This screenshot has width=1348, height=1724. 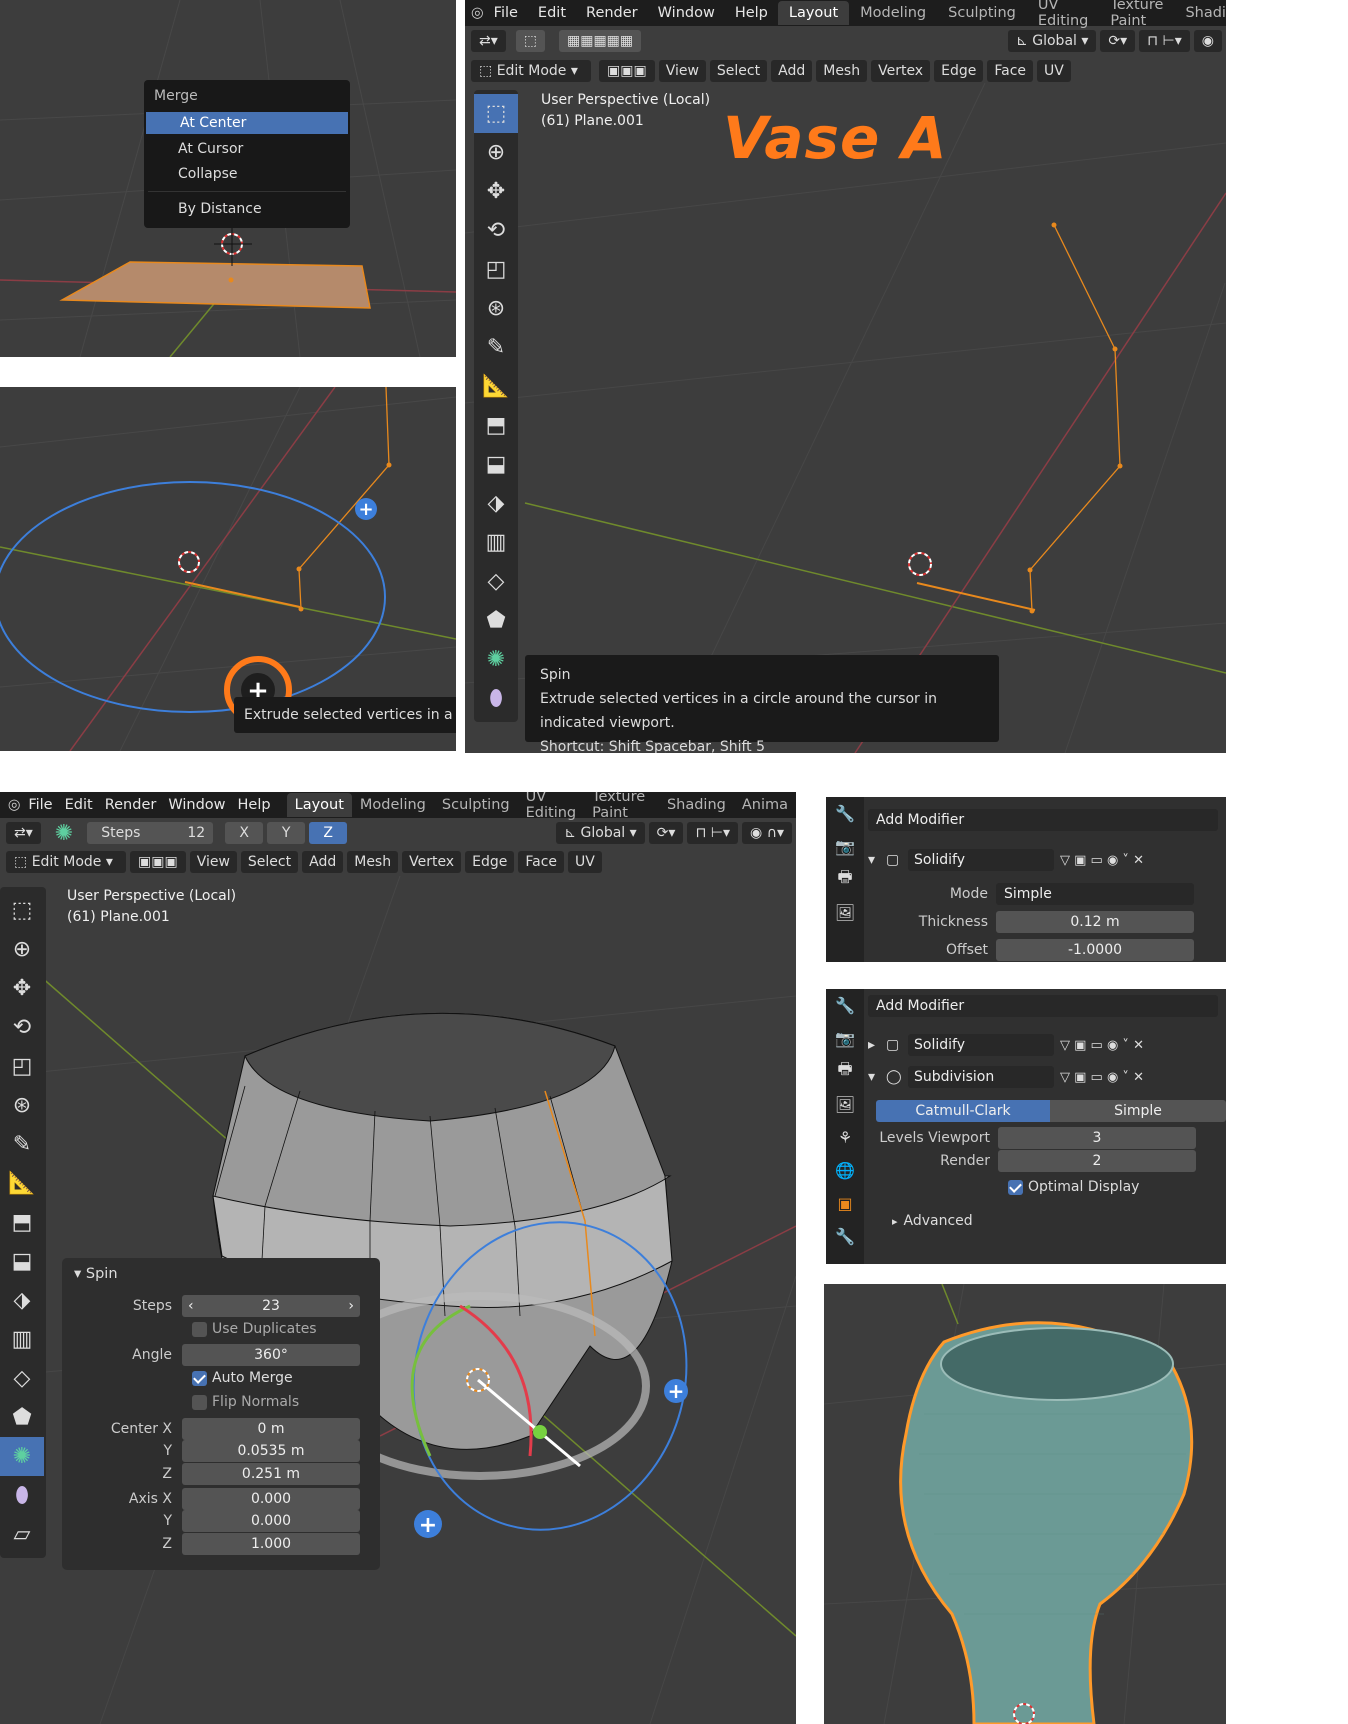 I want to click on merge-by-distance-item: By Distance, so click(x=247, y=209).